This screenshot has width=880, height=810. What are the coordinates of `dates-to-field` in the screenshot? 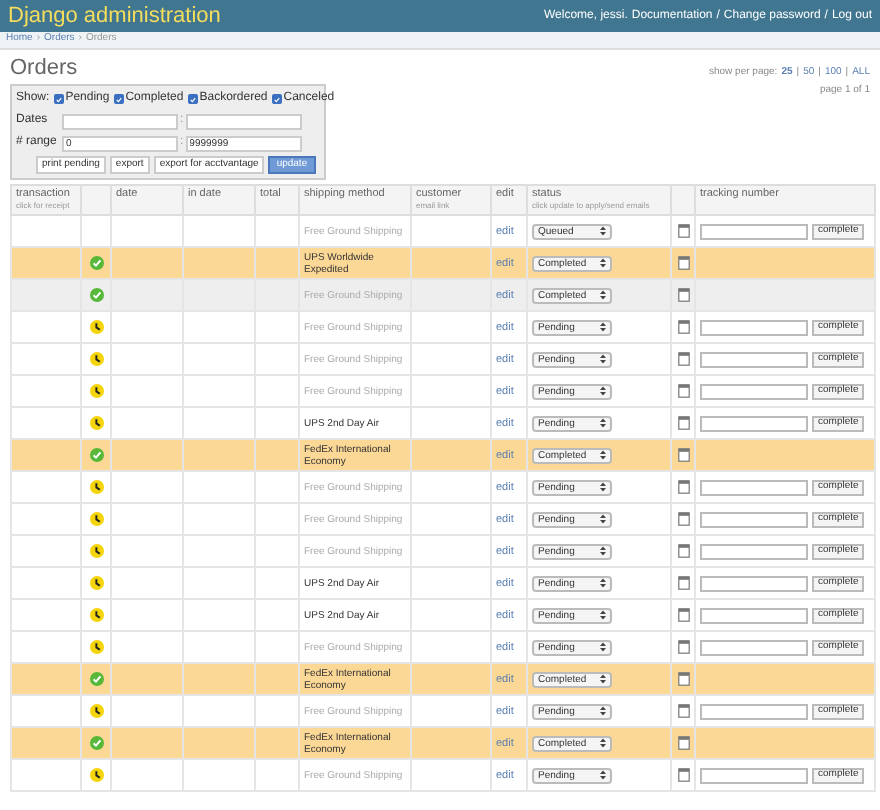 It's located at (243, 121).